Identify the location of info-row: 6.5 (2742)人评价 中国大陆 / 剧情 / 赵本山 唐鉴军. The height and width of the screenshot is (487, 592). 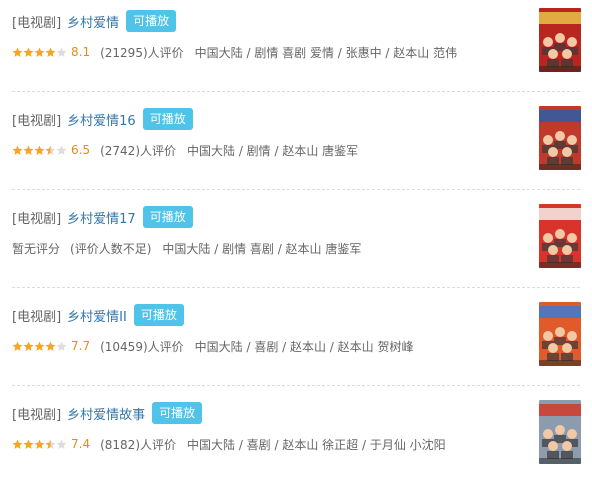
(185, 150).